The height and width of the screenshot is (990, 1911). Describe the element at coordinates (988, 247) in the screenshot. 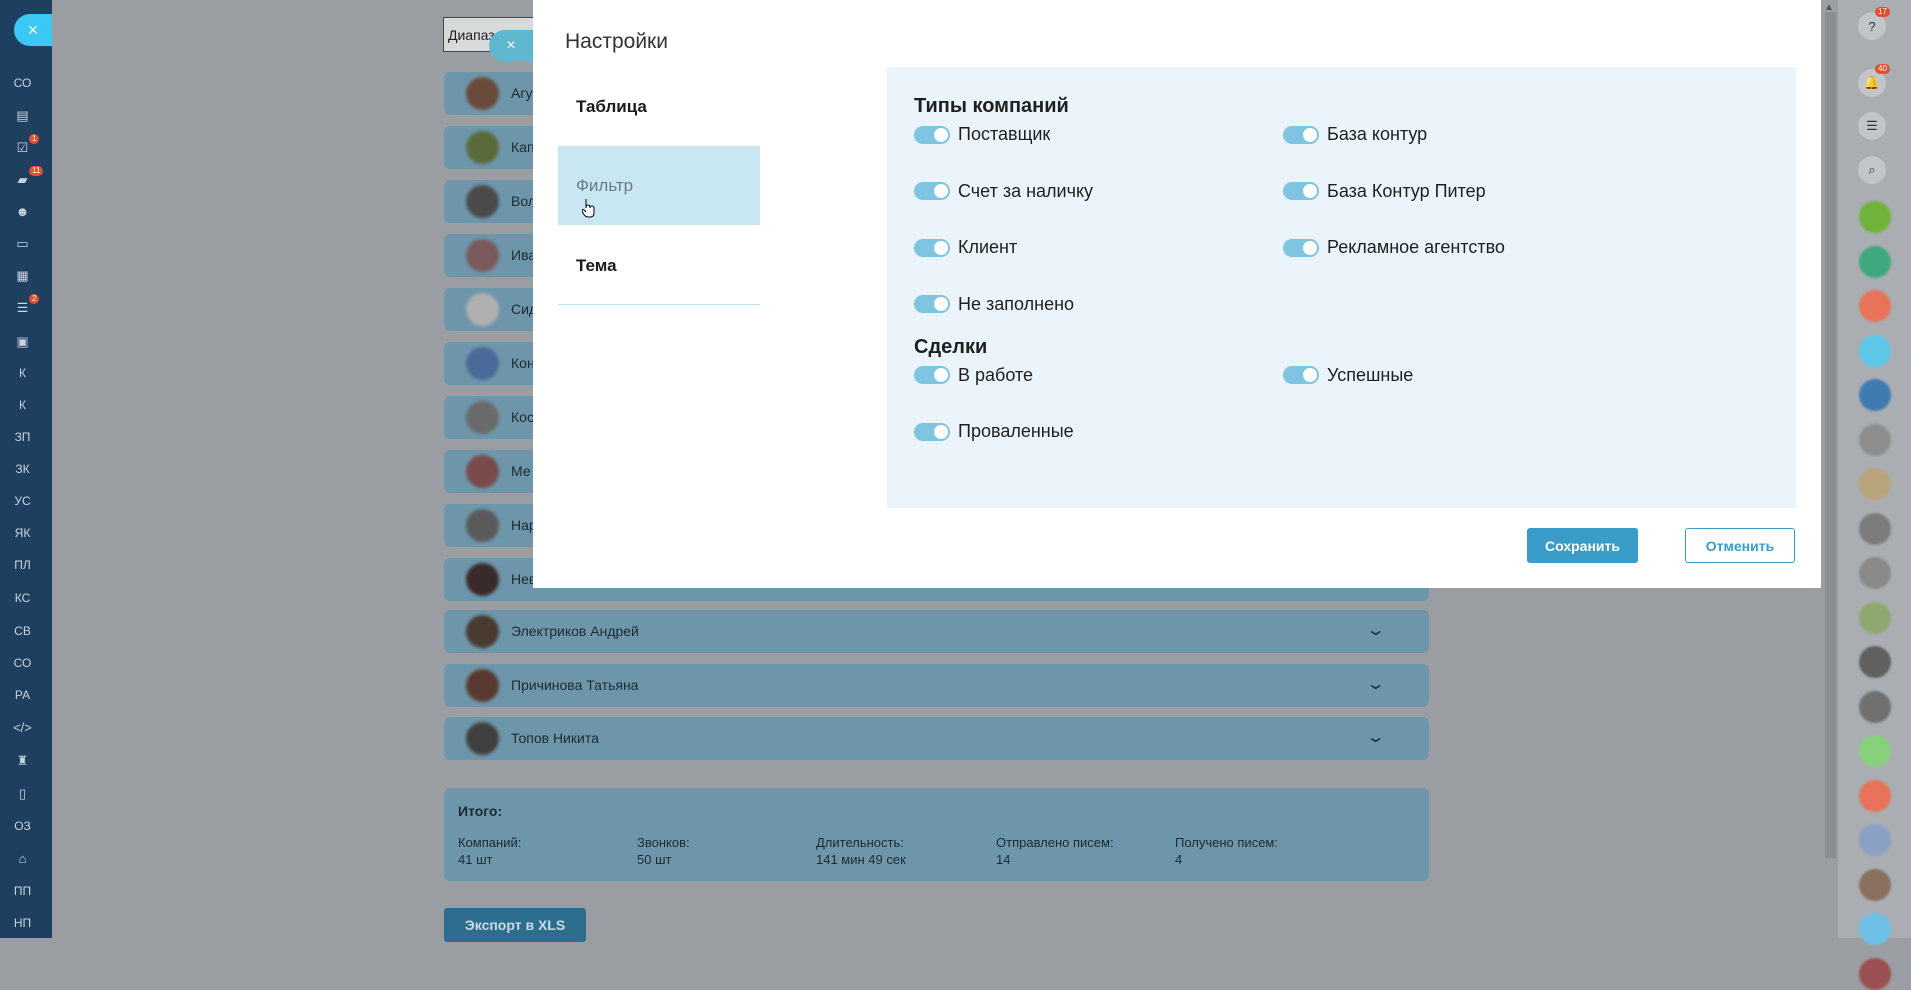

I see `toggle-label: Клиент` at that location.